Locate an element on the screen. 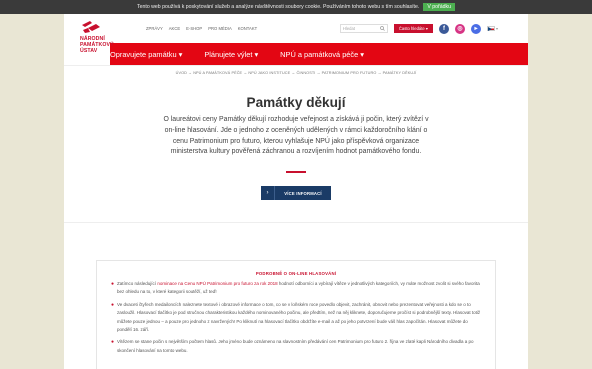 The image size is (592, 369). faq-label: Často hledáte is located at coordinates (411, 29).